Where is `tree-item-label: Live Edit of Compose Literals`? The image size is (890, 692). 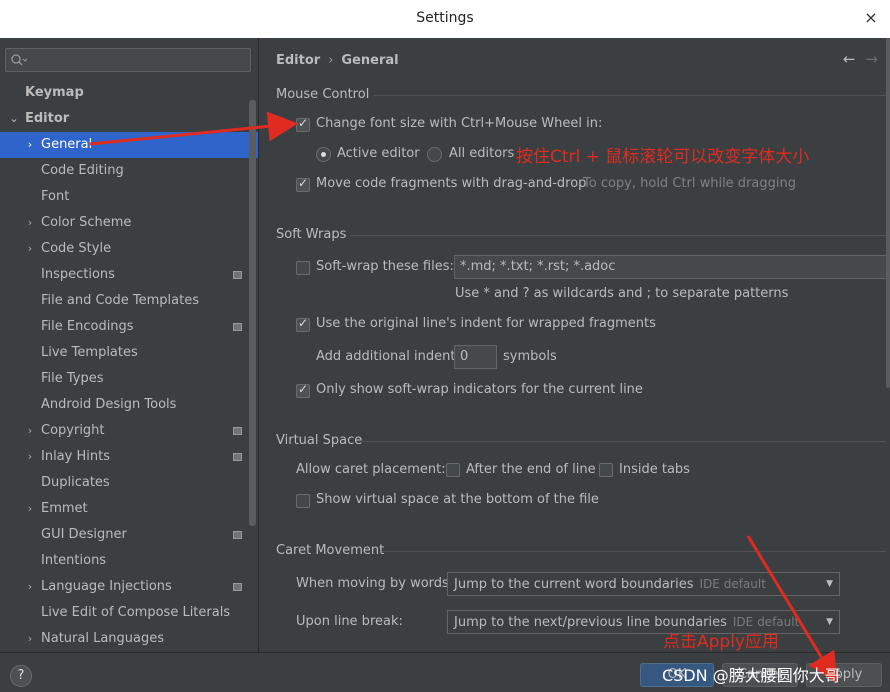
tree-item-label: Live Edit of Compose Literals is located at coordinates (136, 612).